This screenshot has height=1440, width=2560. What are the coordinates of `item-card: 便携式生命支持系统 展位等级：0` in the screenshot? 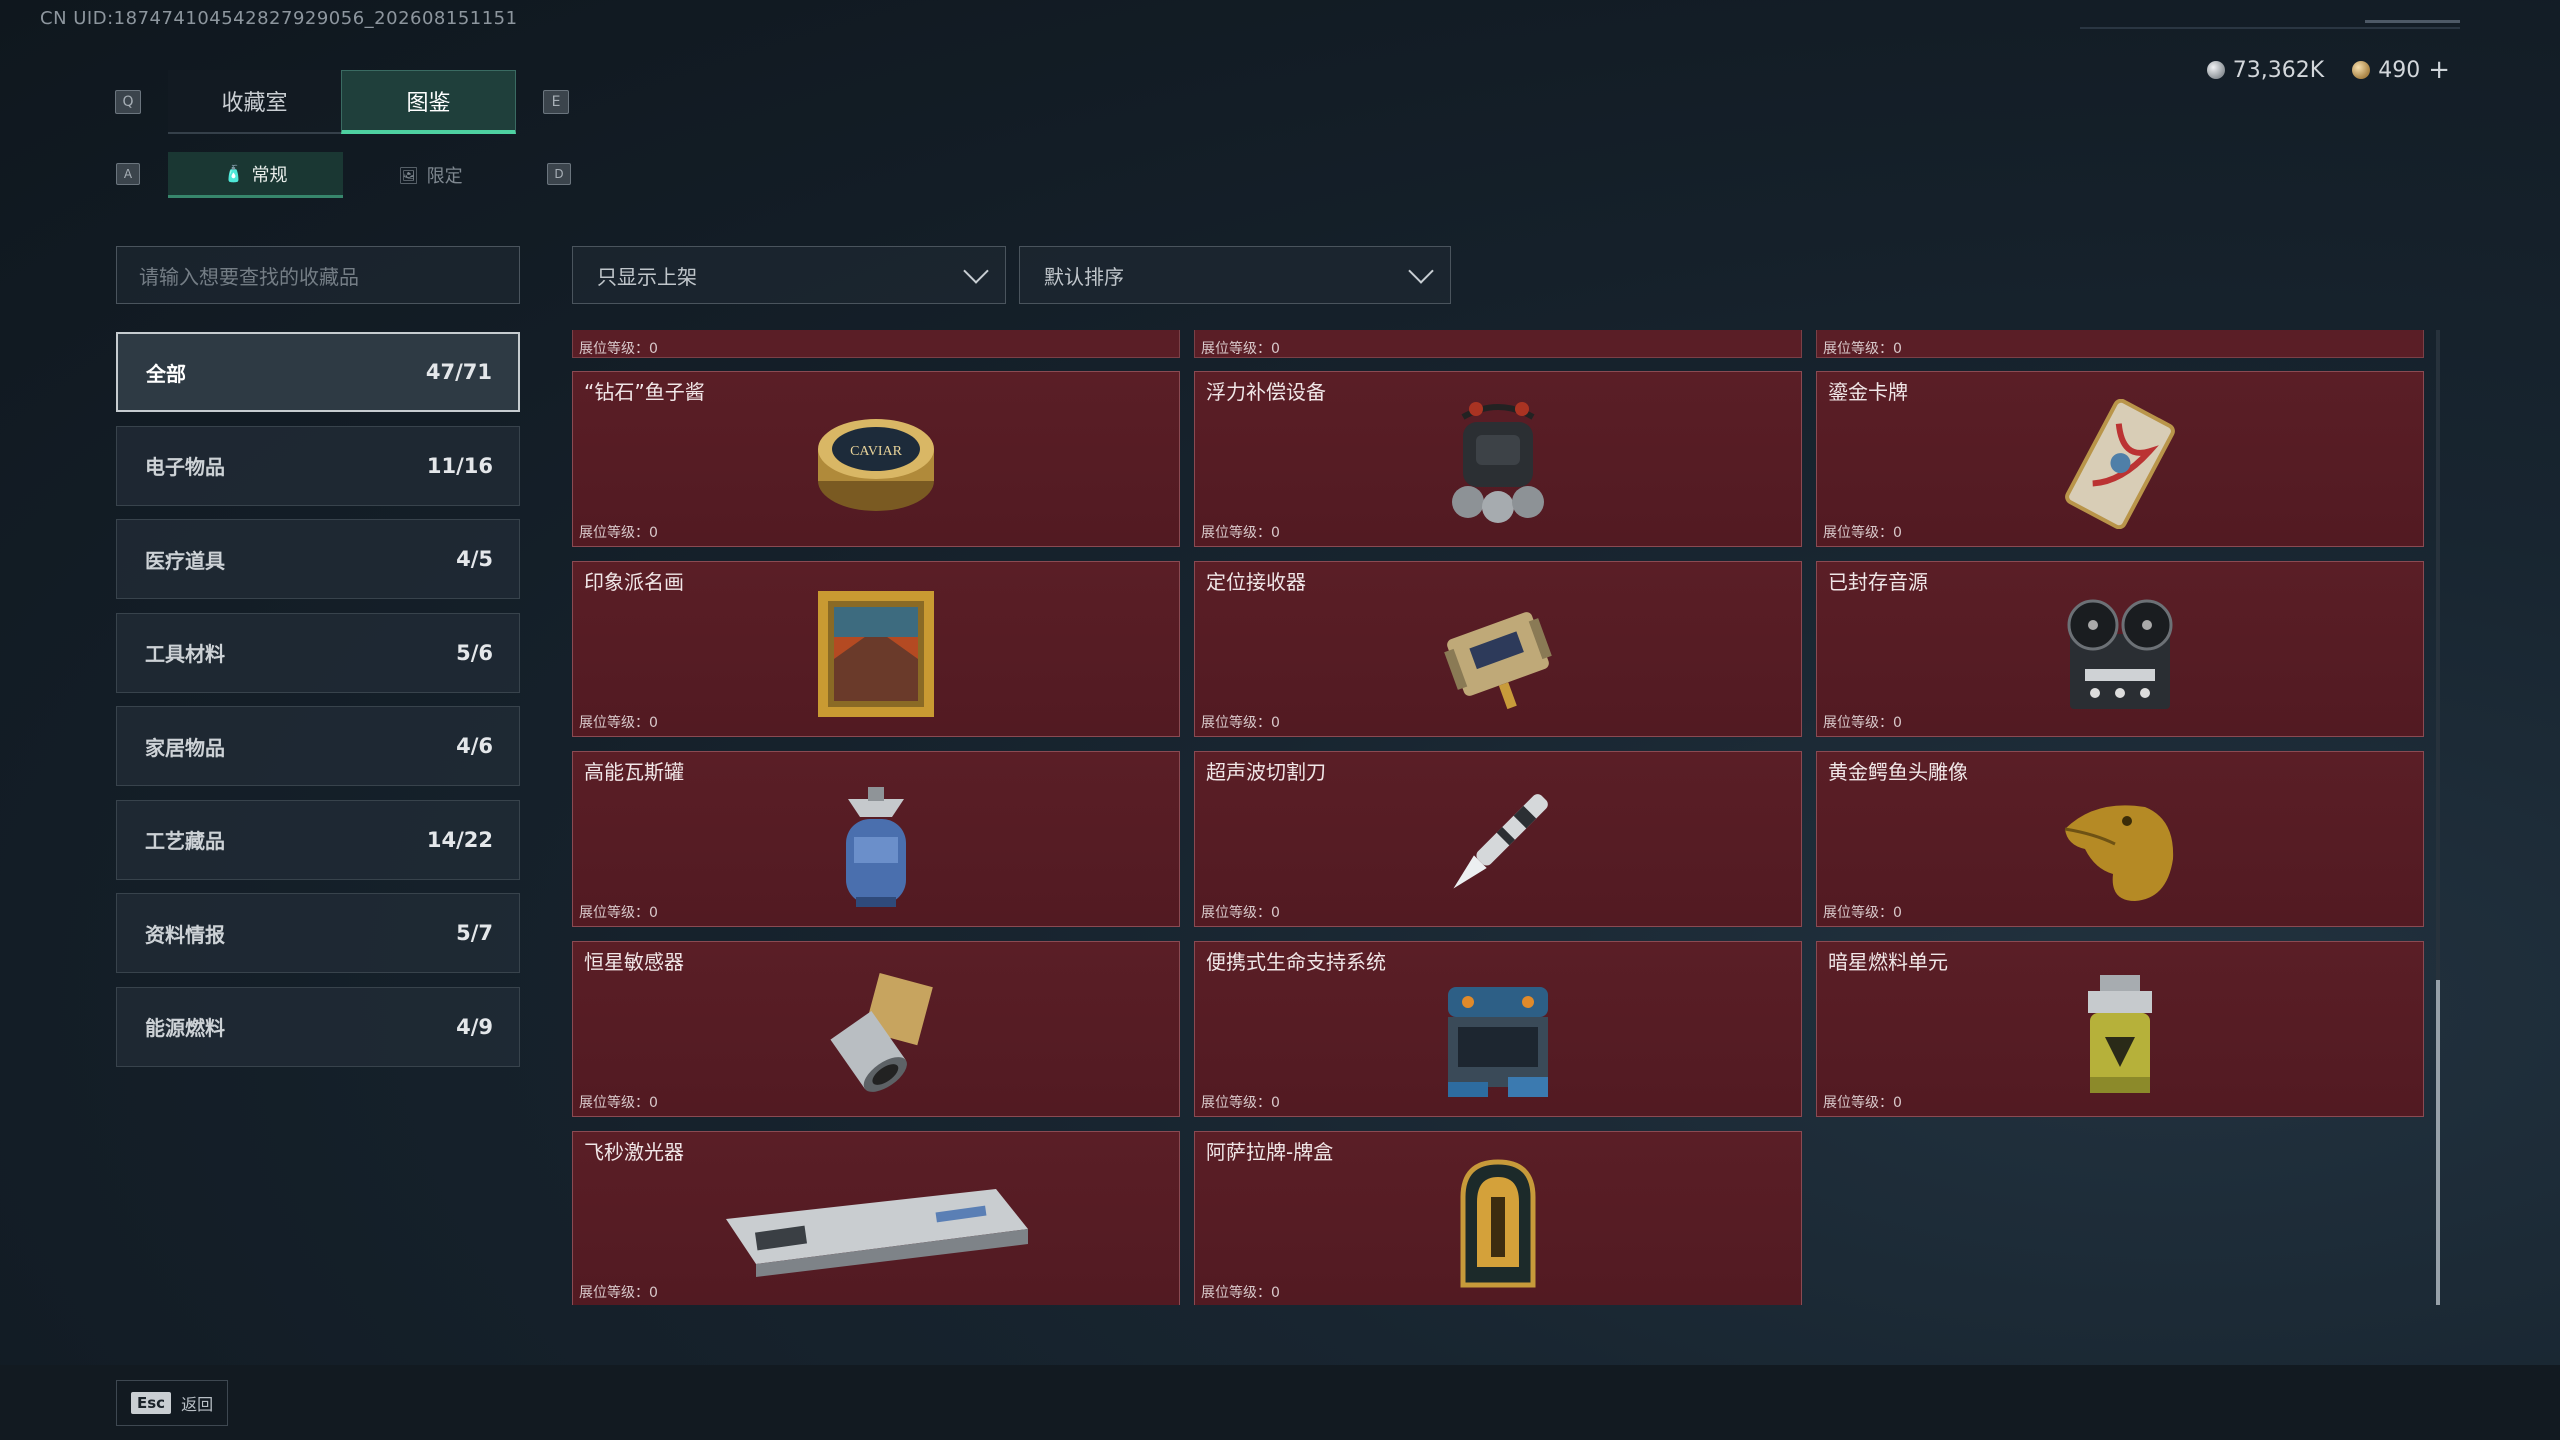 It's located at (1498, 1029).